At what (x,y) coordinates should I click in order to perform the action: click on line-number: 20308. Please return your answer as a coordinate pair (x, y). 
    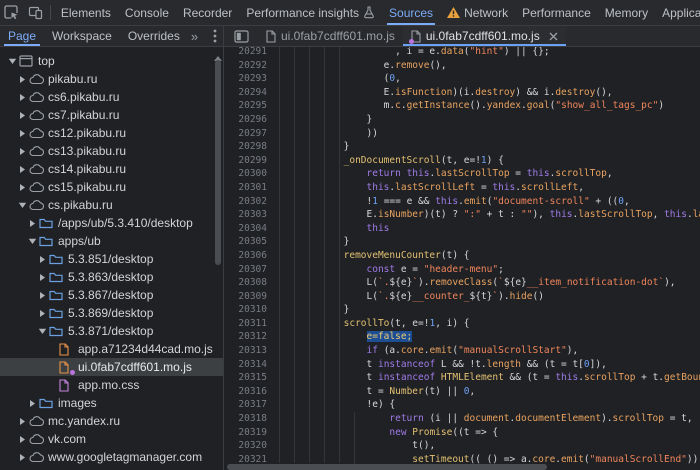
    Looking at the image, I should click on (249, 283).